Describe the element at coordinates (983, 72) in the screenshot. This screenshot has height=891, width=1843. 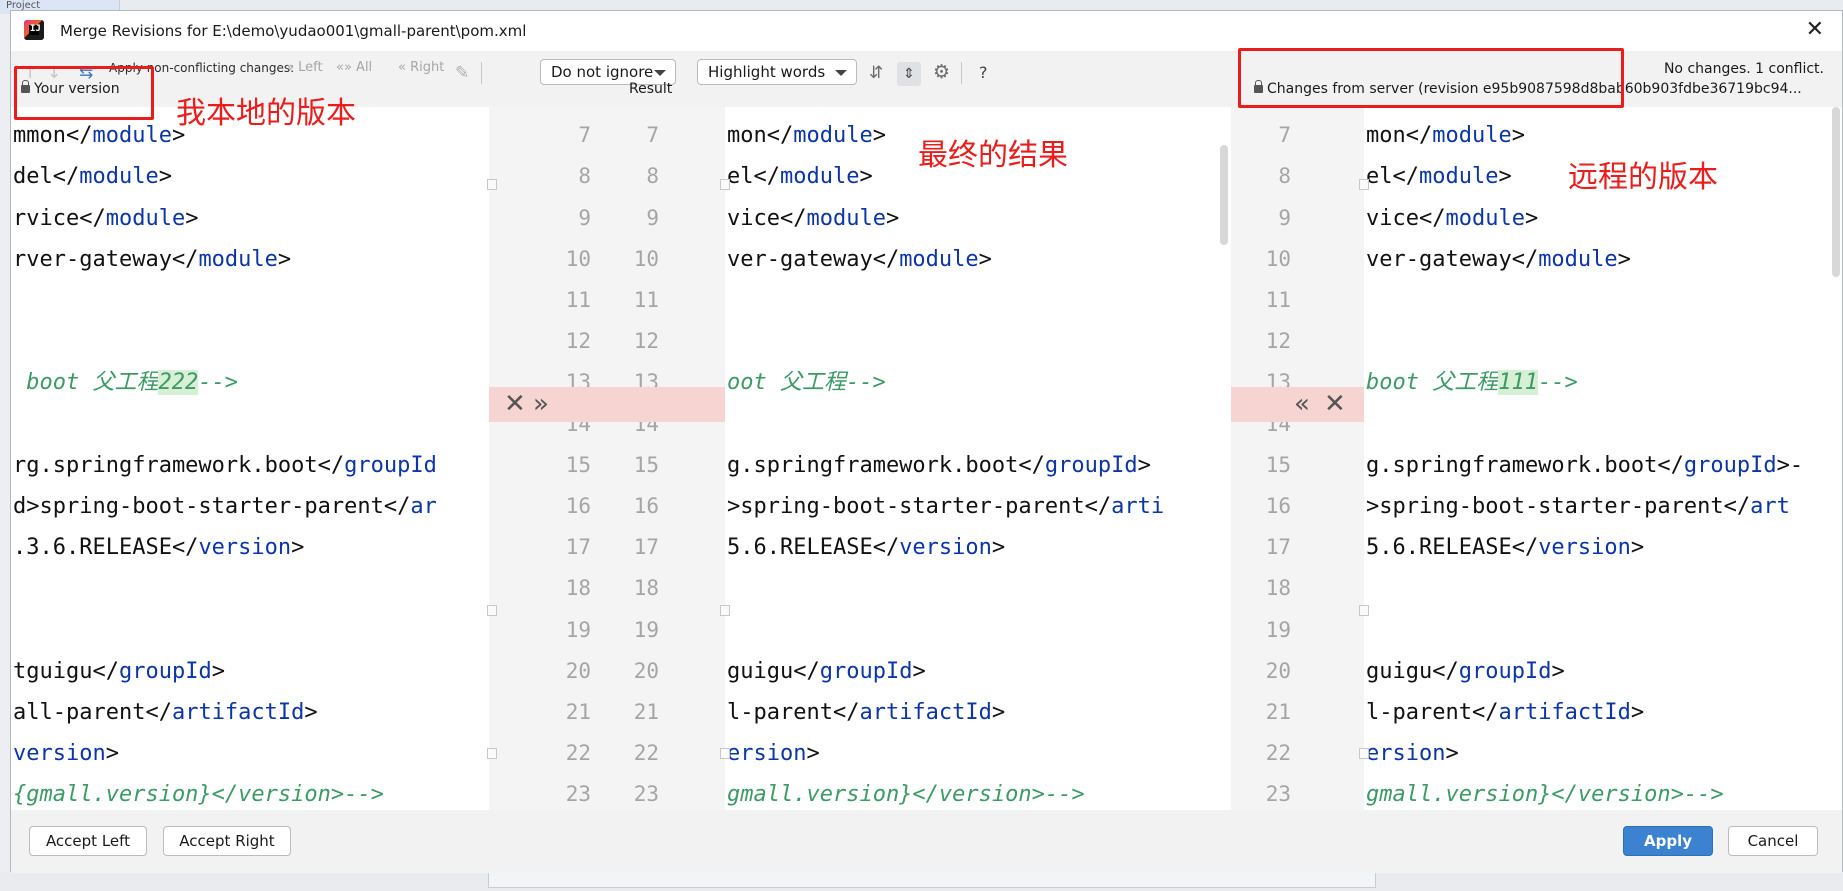
I see `help-icon: ?` at that location.